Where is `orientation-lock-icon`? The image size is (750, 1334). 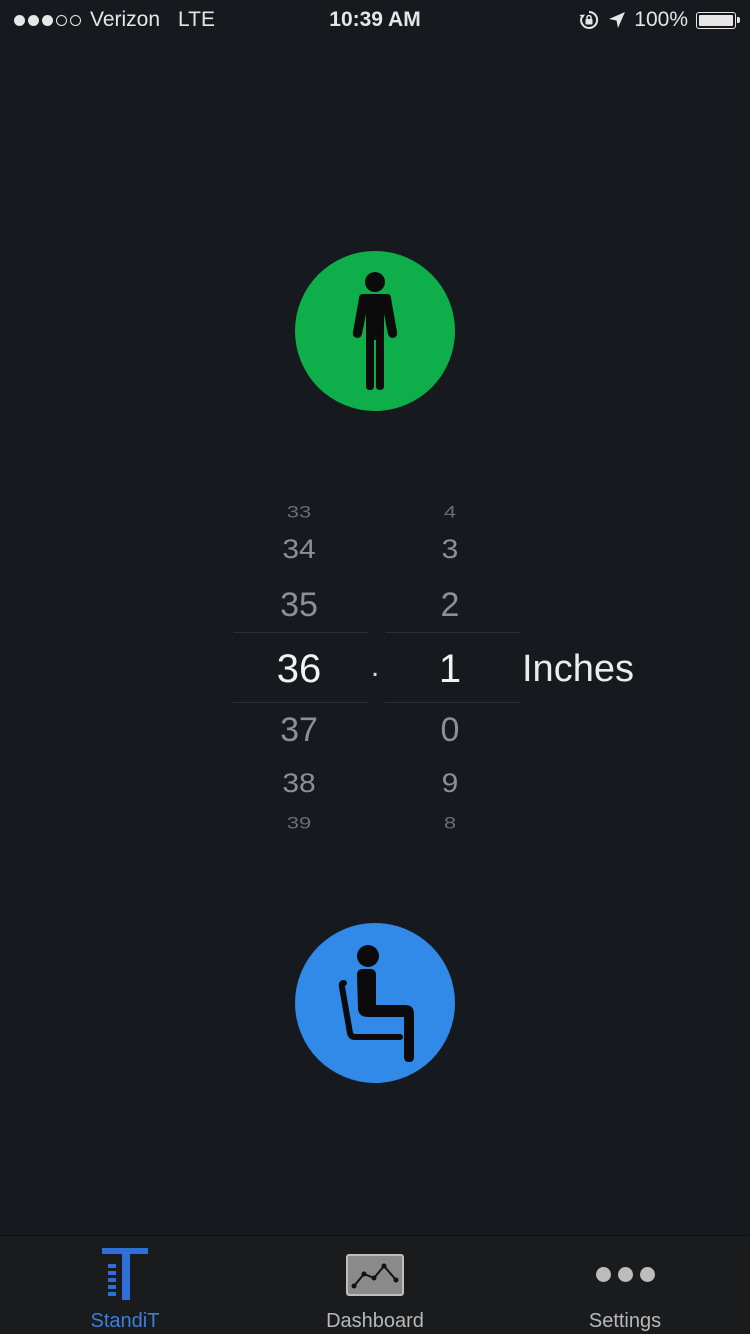
orientation-lock-icon is located at coordinates (589, 19).